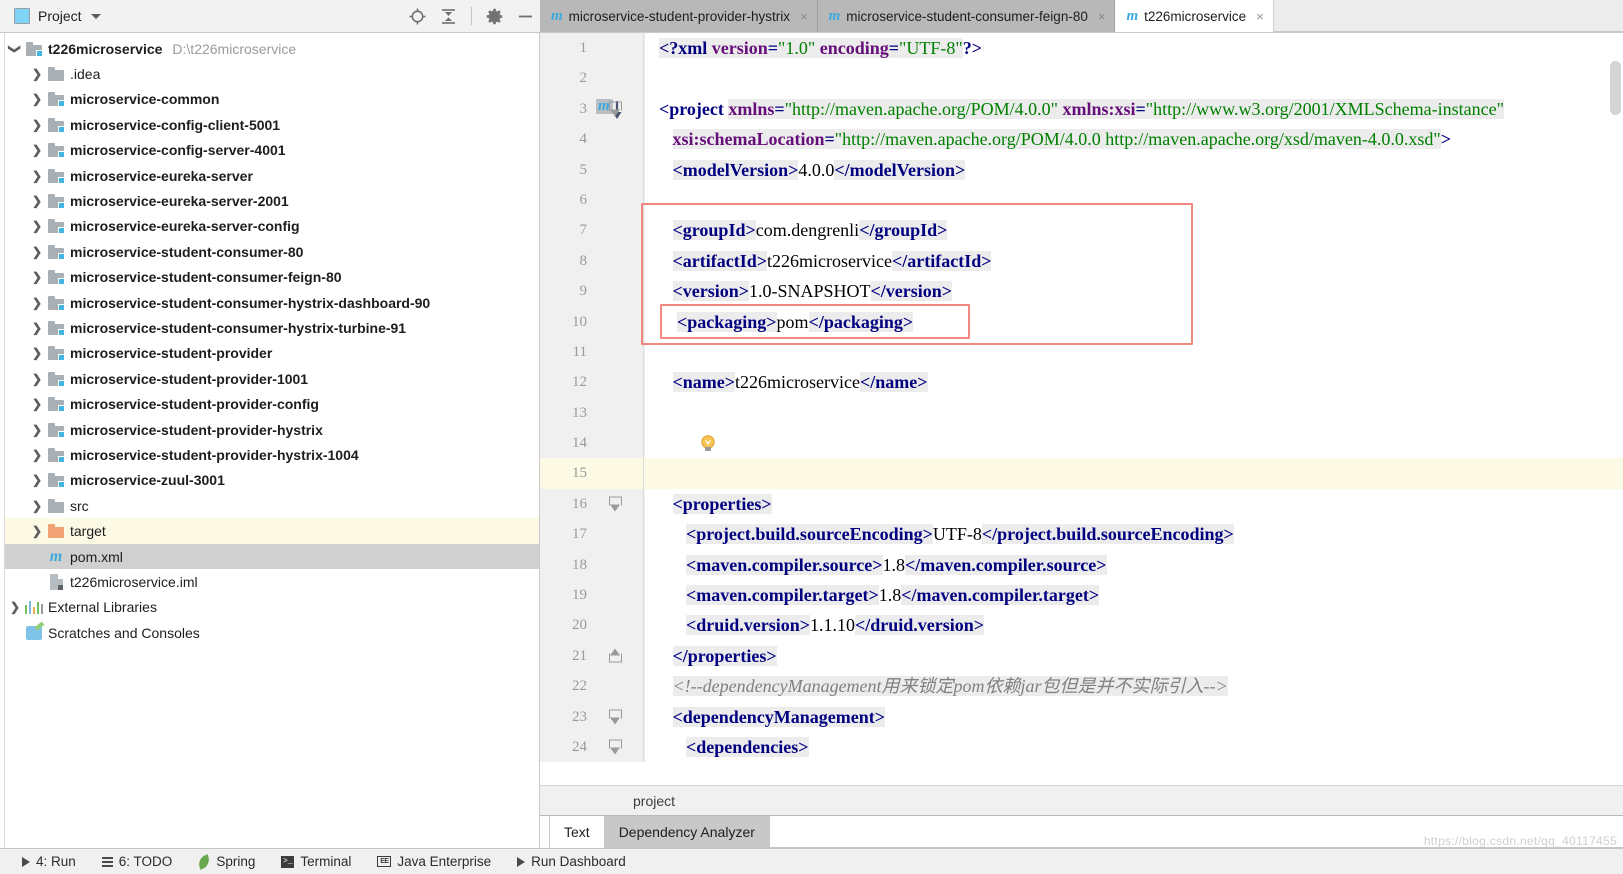 This screenshot has height=874, width=1623. Describe the element at coordinates (269, 353) in the screenshot. I see `tree-item: ❯ microservice-student-provider` at that location.